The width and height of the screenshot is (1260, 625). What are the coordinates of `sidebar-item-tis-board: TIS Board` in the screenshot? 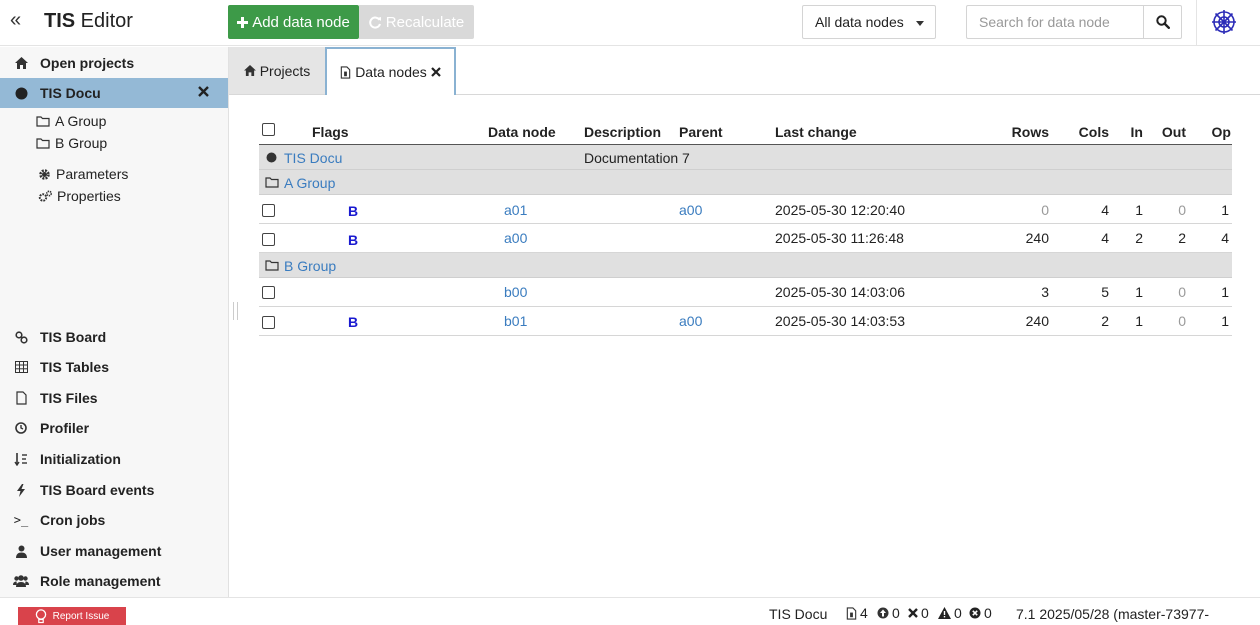 It's located at (114, 337).